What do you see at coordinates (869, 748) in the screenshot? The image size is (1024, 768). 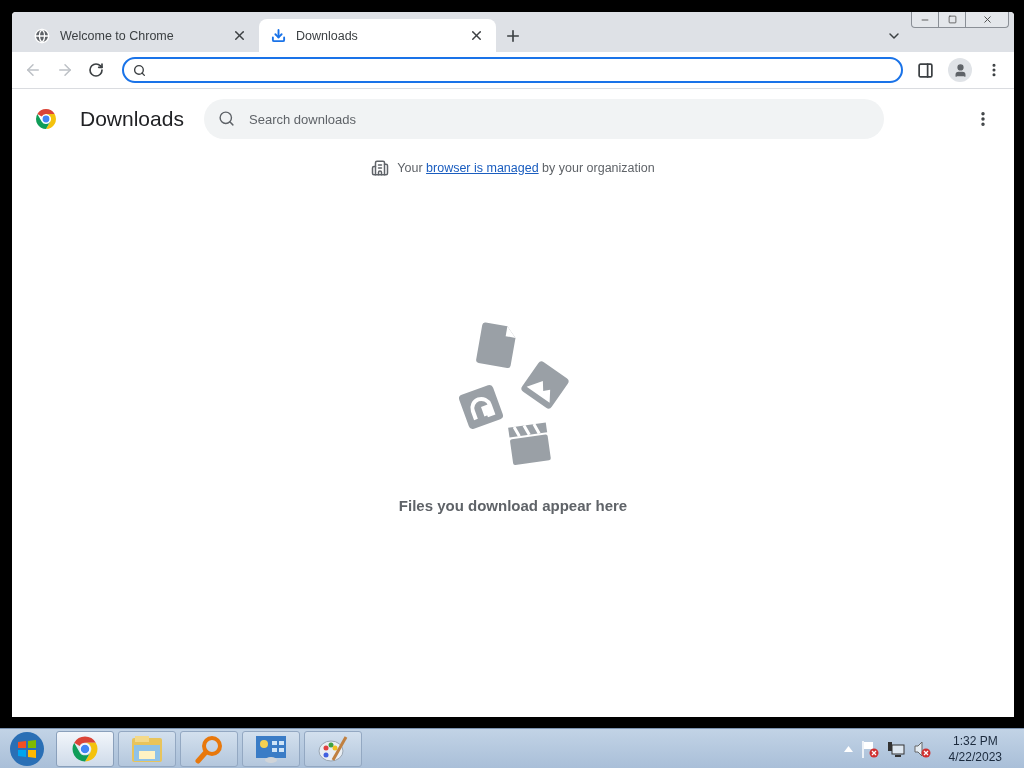 I see `flag-error-icon` at bounding box center [869, 748].